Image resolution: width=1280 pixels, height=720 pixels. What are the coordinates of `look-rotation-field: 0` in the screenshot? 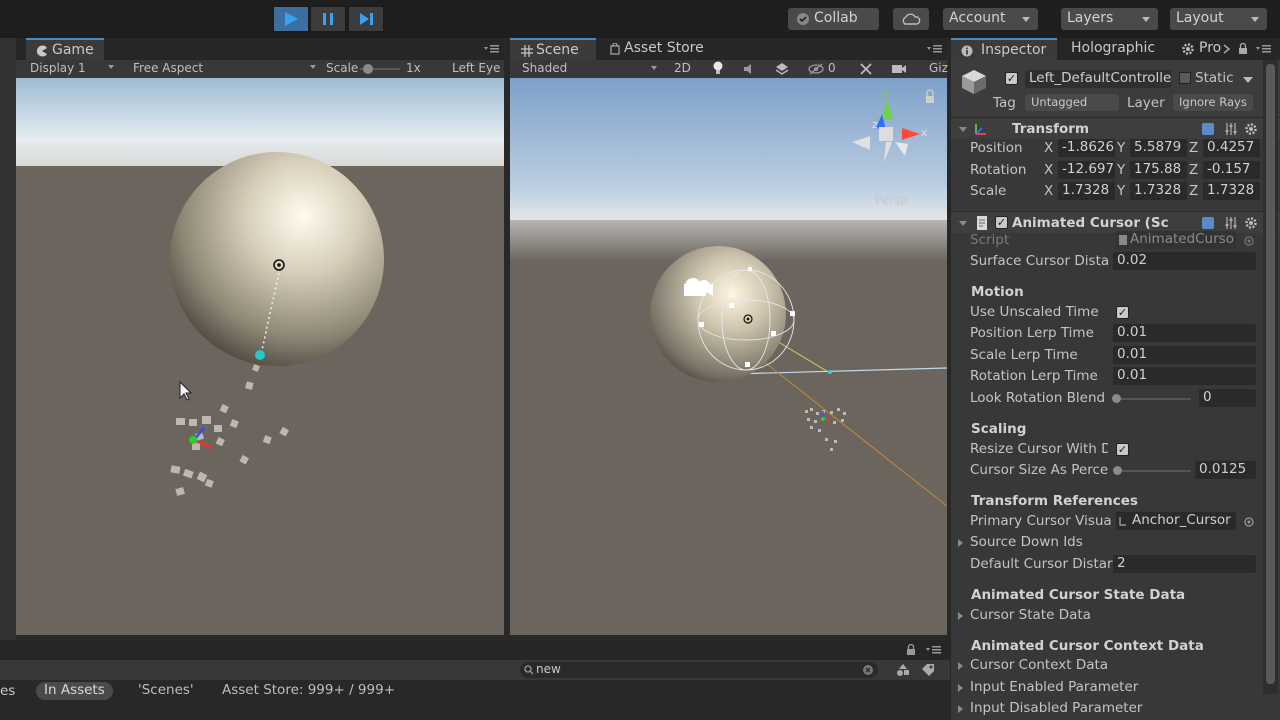 It's located at (1227, 398).